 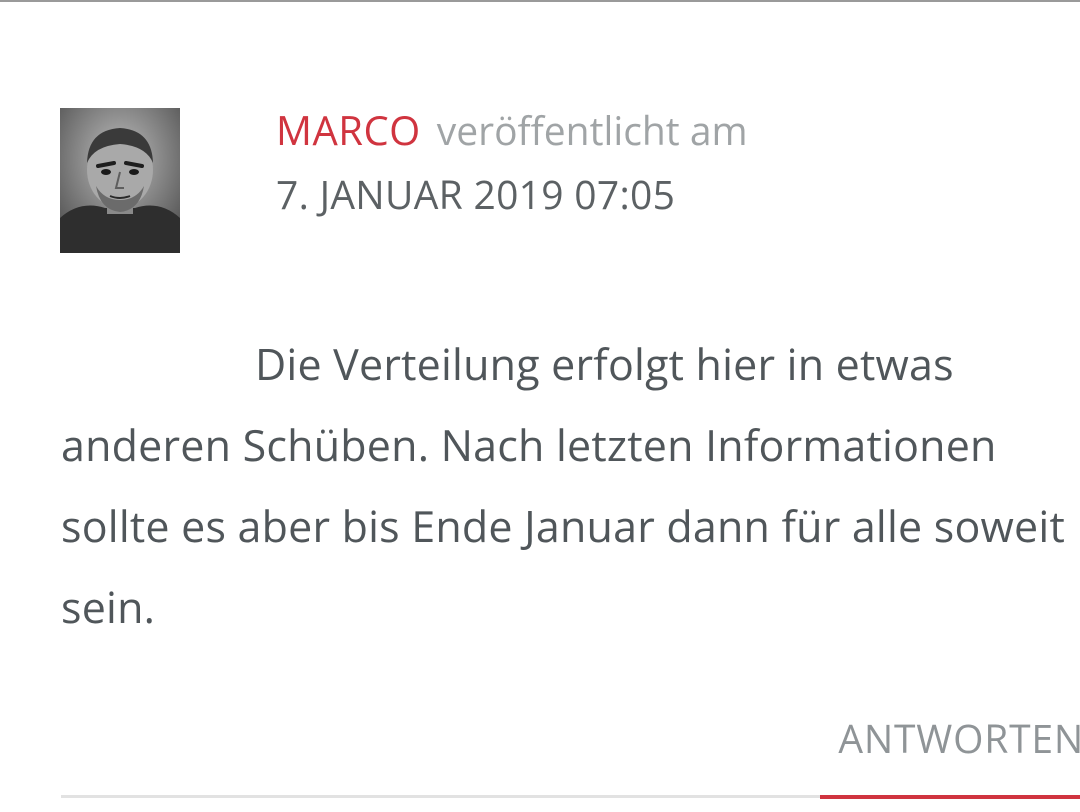 I want to click on divider-accent, so click(x=950, y=797).